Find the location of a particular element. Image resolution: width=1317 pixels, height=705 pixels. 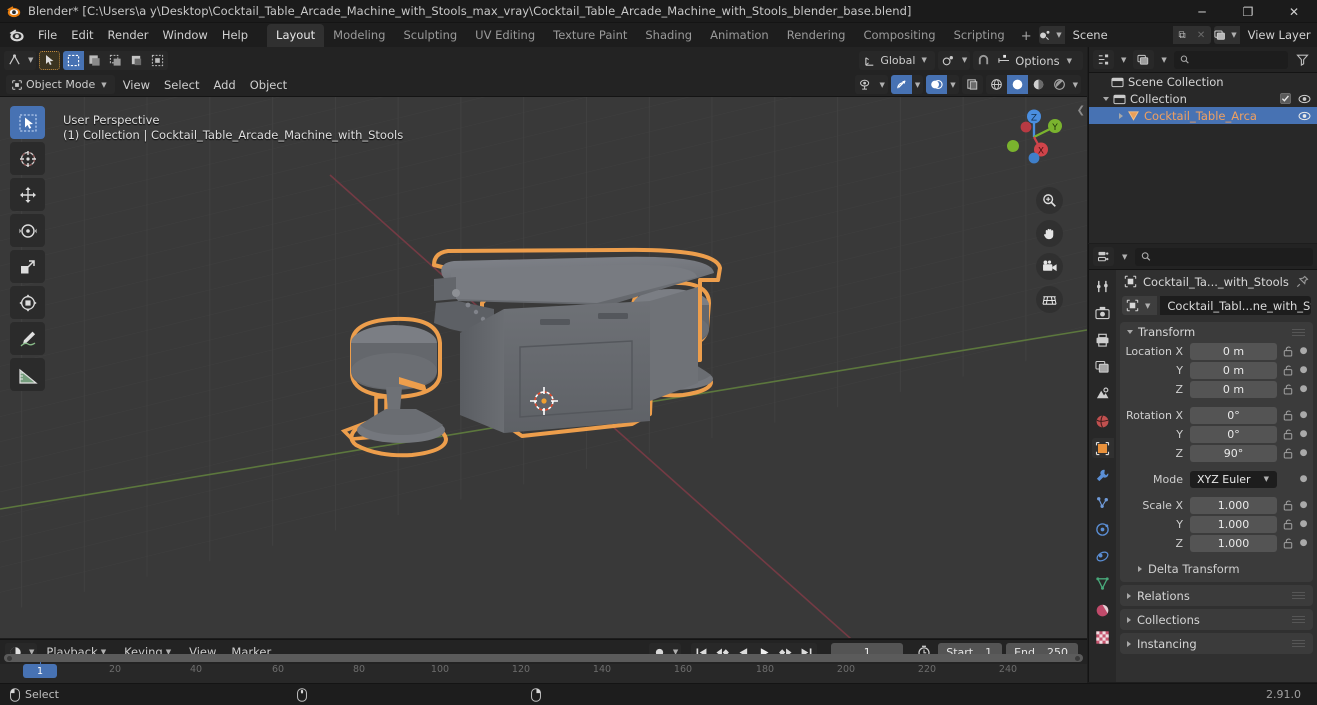

object-mode-dropdown: Object Mode ▼ is located at coordinates (60, 84).